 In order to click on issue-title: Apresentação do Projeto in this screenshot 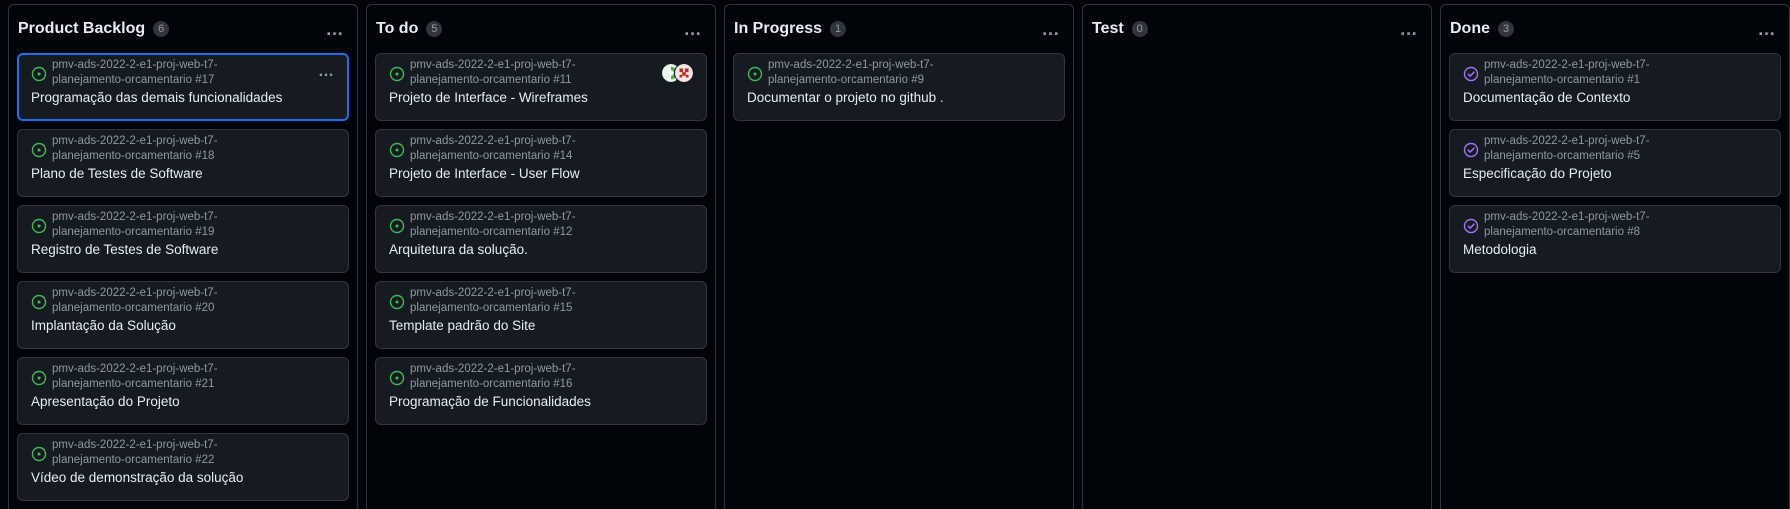, I will do `click(183, 402)`.